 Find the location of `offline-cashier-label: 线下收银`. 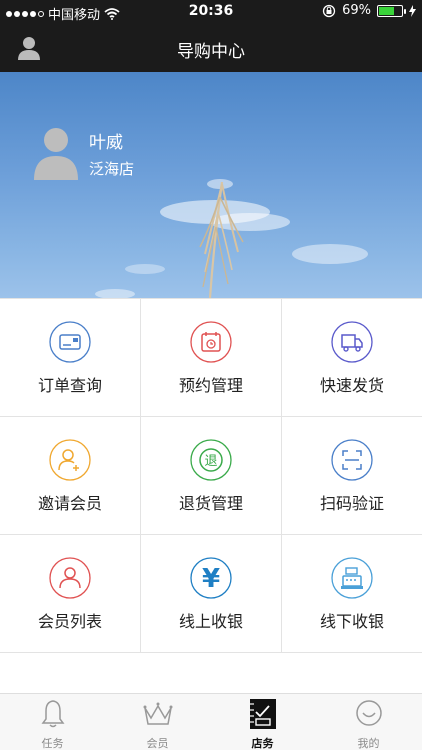

offline-cashier-label: 线下收银 is located at coordinates (351, 621).